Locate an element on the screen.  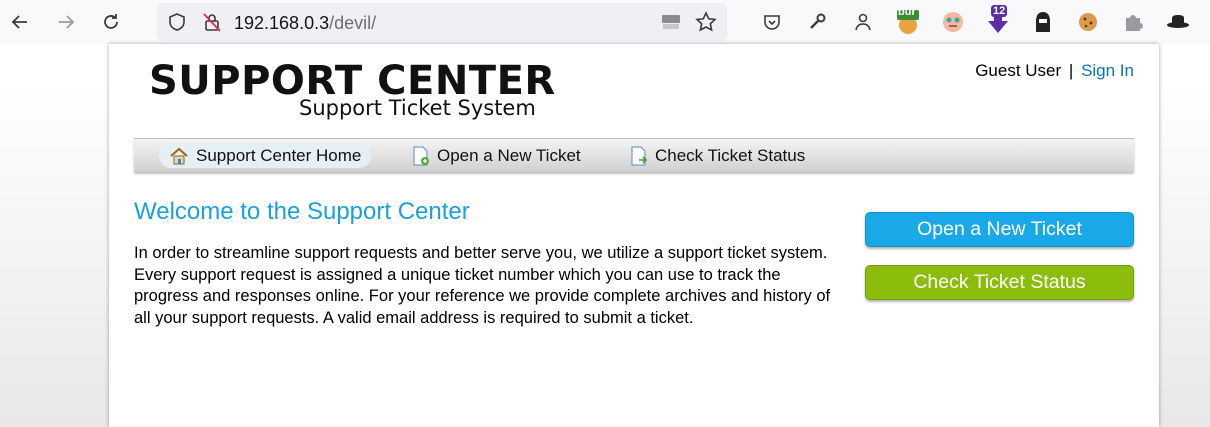
user-area: Guest User | Sign In is located at coordinates (1054, 71).